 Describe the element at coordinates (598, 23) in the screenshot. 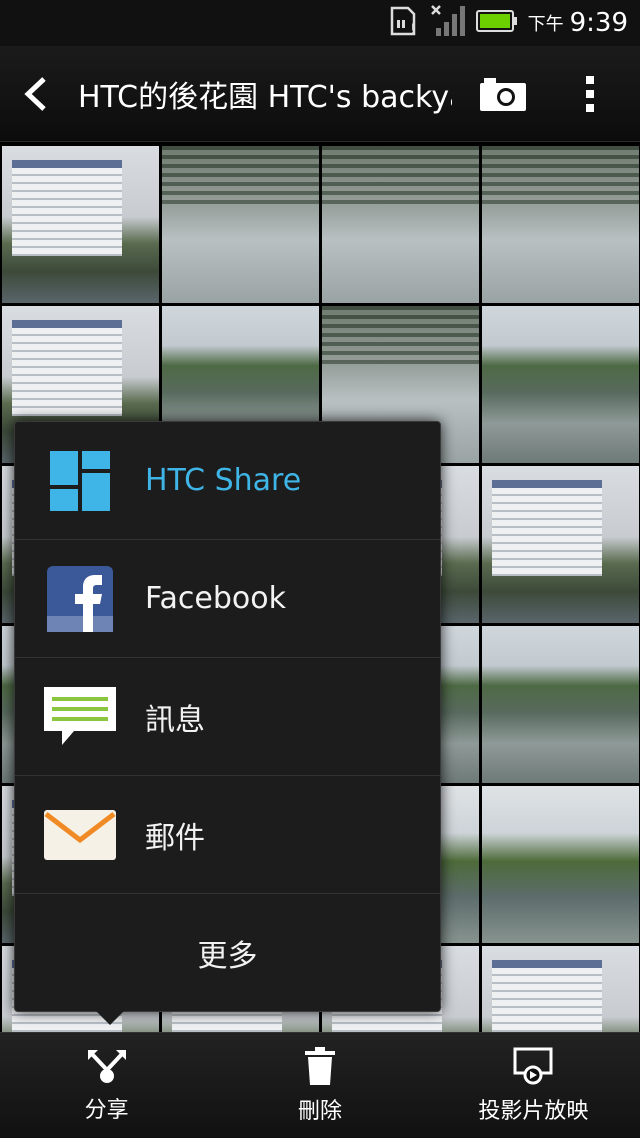

I see `status-time: 9:39` at that location.